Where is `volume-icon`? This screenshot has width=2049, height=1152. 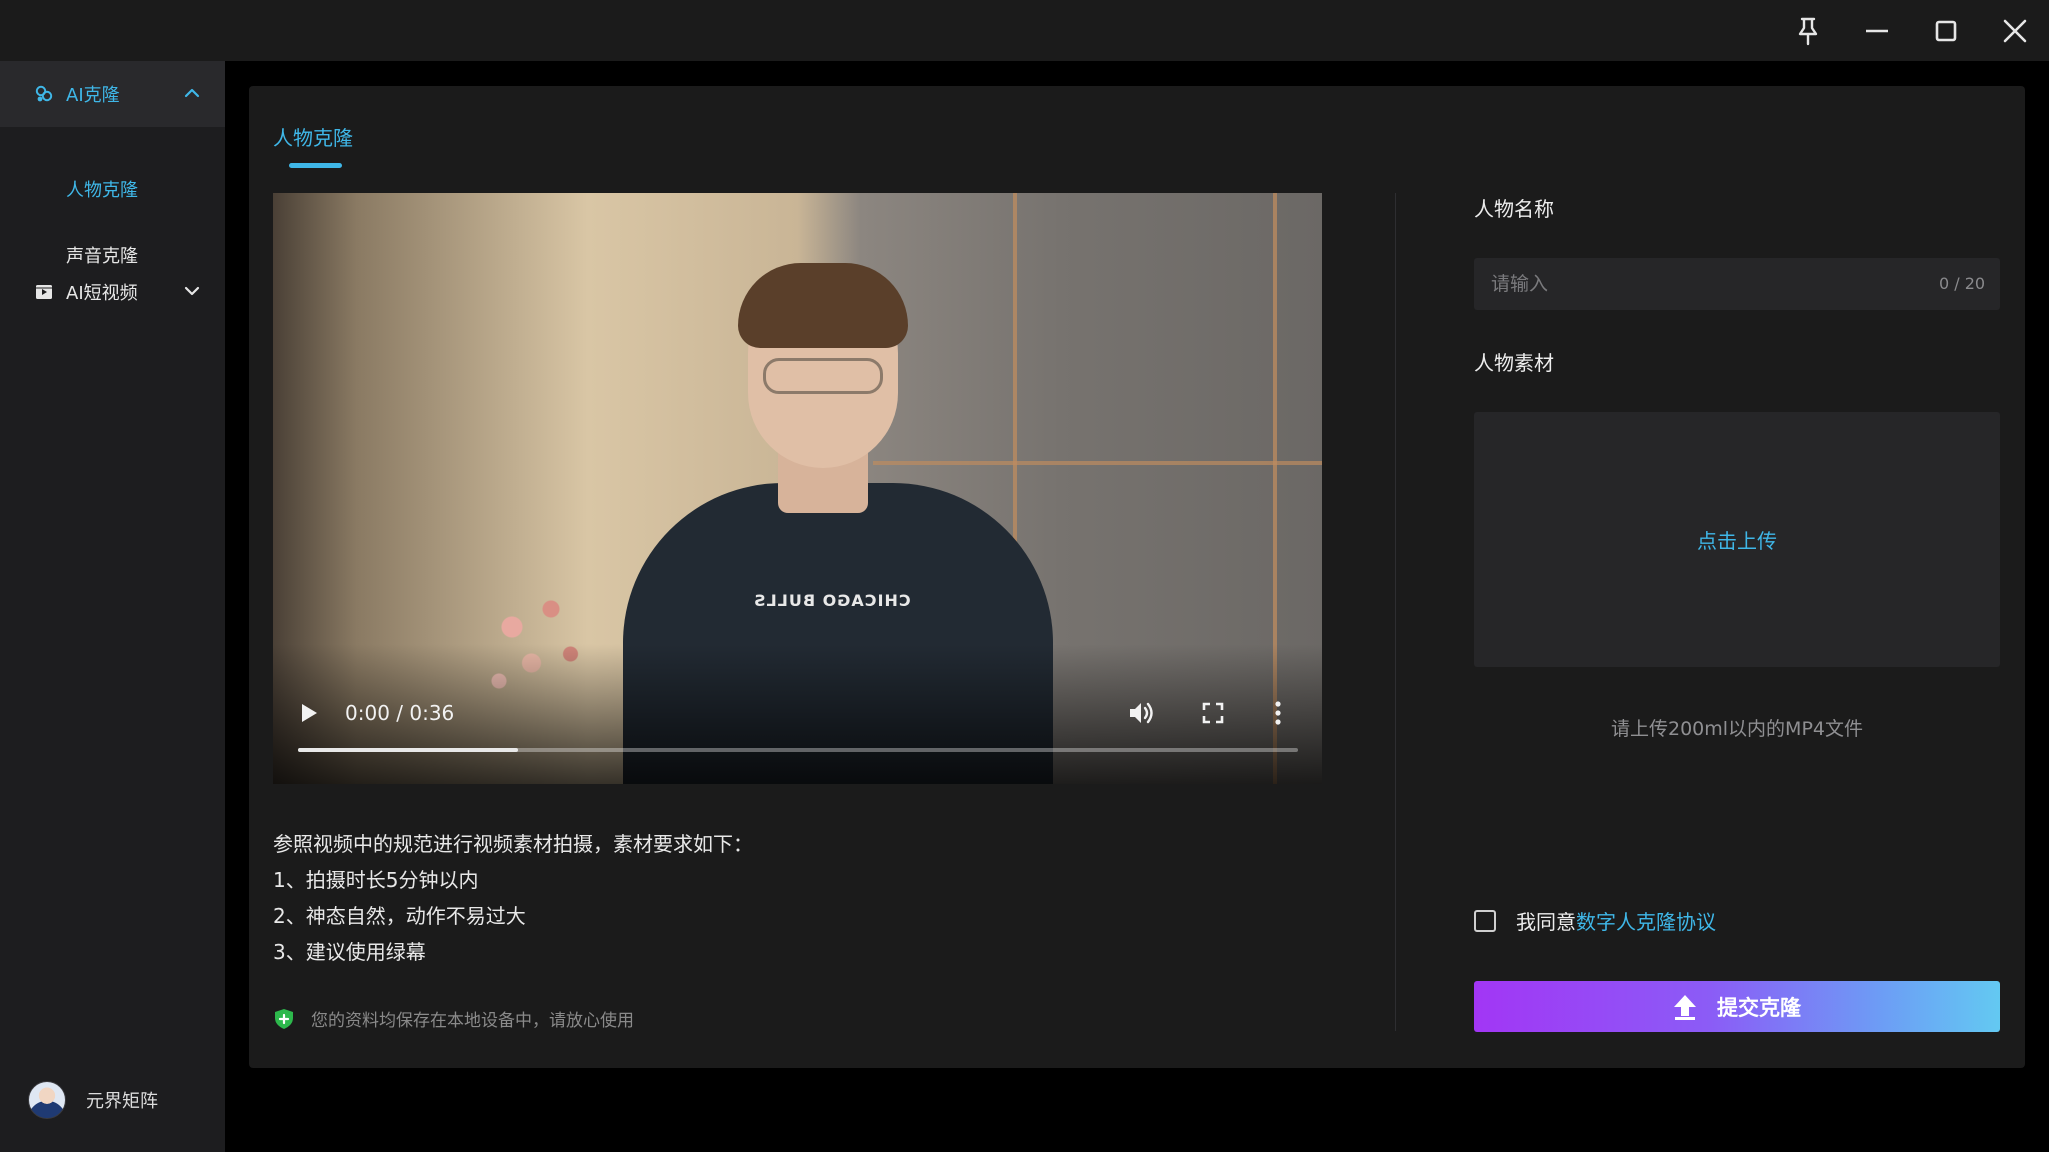
volume-icon is located at coordinates (1142, 713).